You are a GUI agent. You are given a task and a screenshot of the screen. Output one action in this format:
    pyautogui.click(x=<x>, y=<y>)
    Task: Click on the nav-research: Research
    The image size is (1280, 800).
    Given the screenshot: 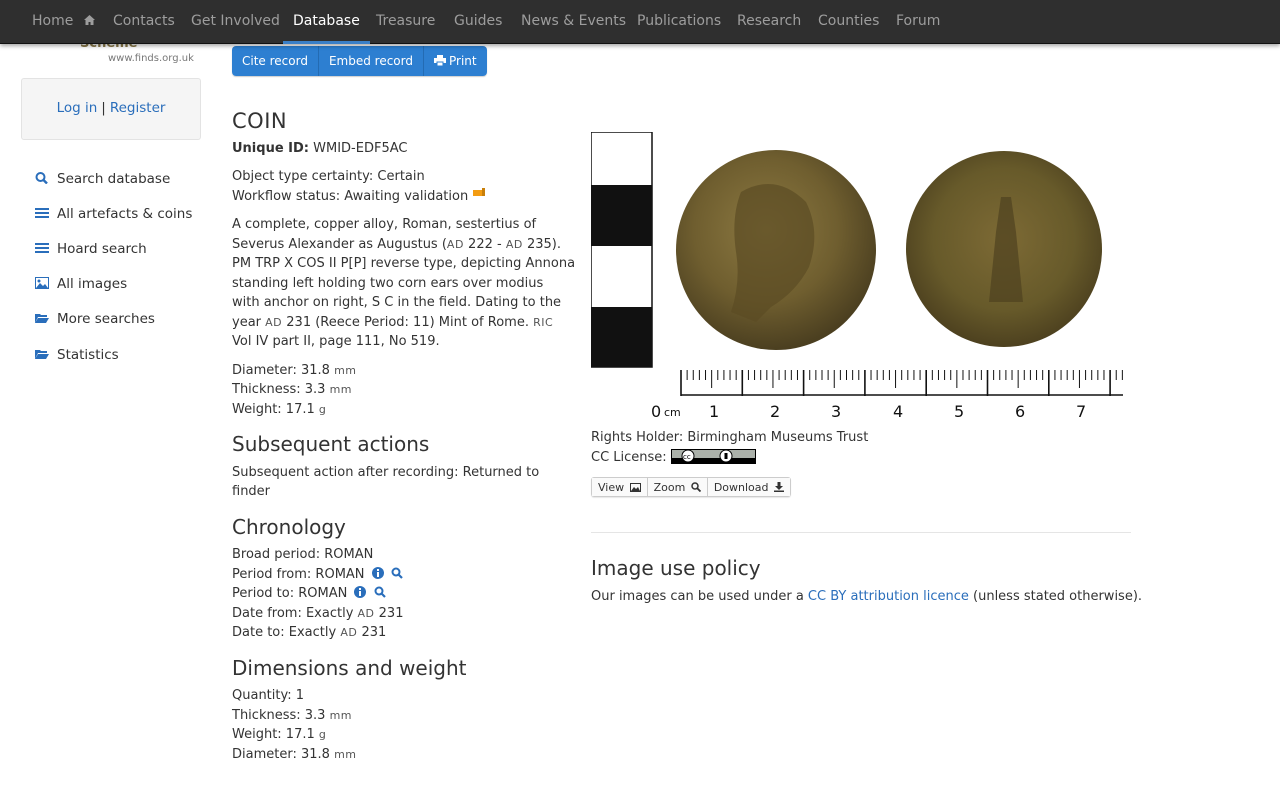 What is the action you would take?
    pyautogui.click(x=769, y=21)
    